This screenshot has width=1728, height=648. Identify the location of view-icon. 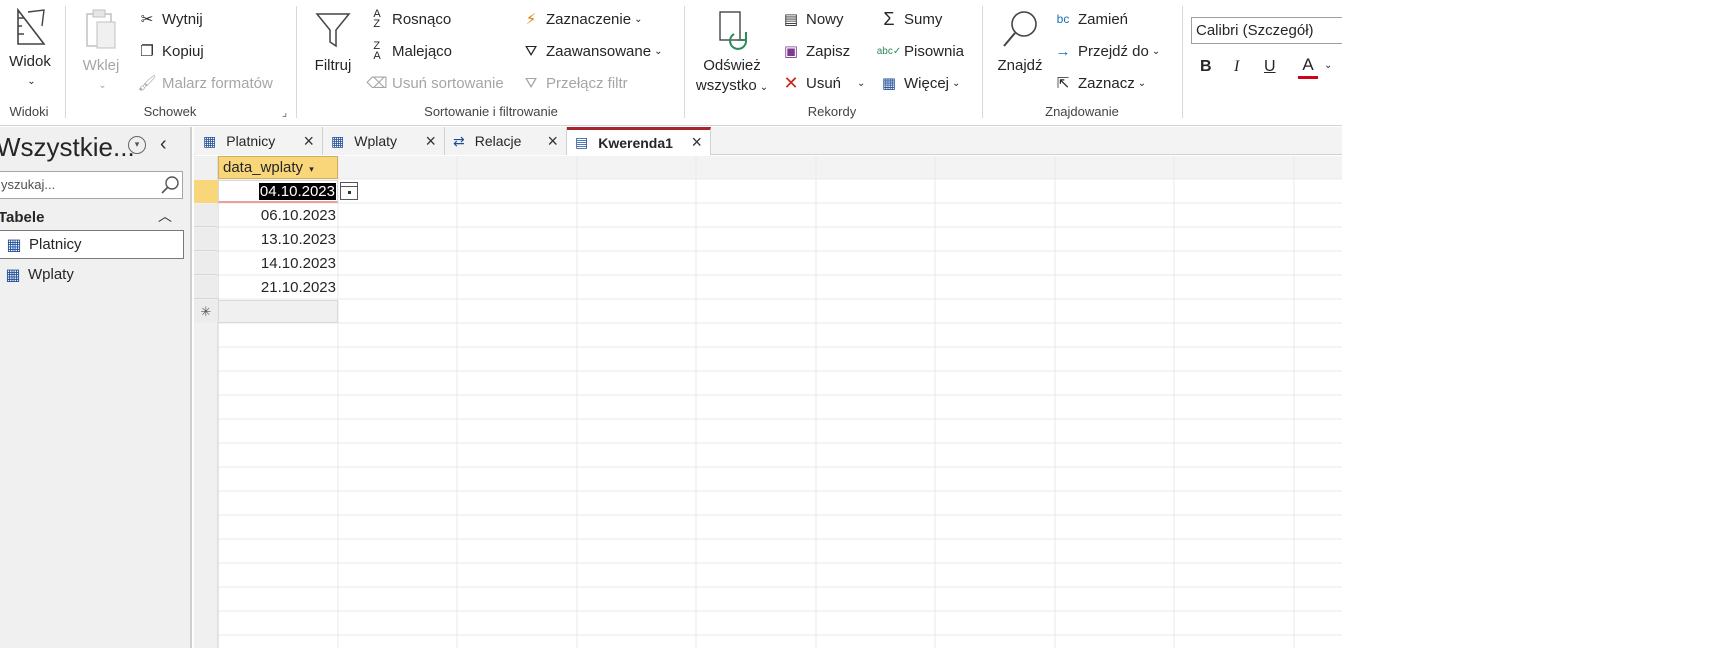
(31, 26).